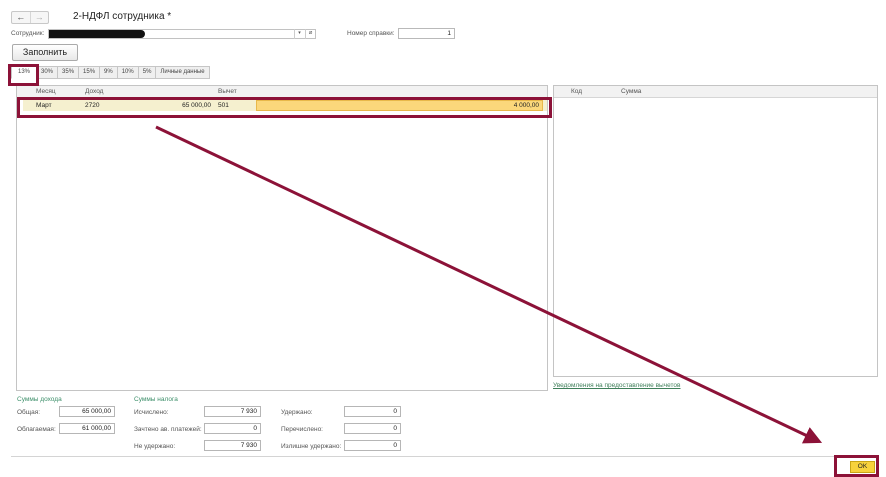 This screenshot has width=886, height=477. What do you see at coordinates (147, 72) in the screenshot?
I see `tab-5: 5%` at bounding box center [147, 72].